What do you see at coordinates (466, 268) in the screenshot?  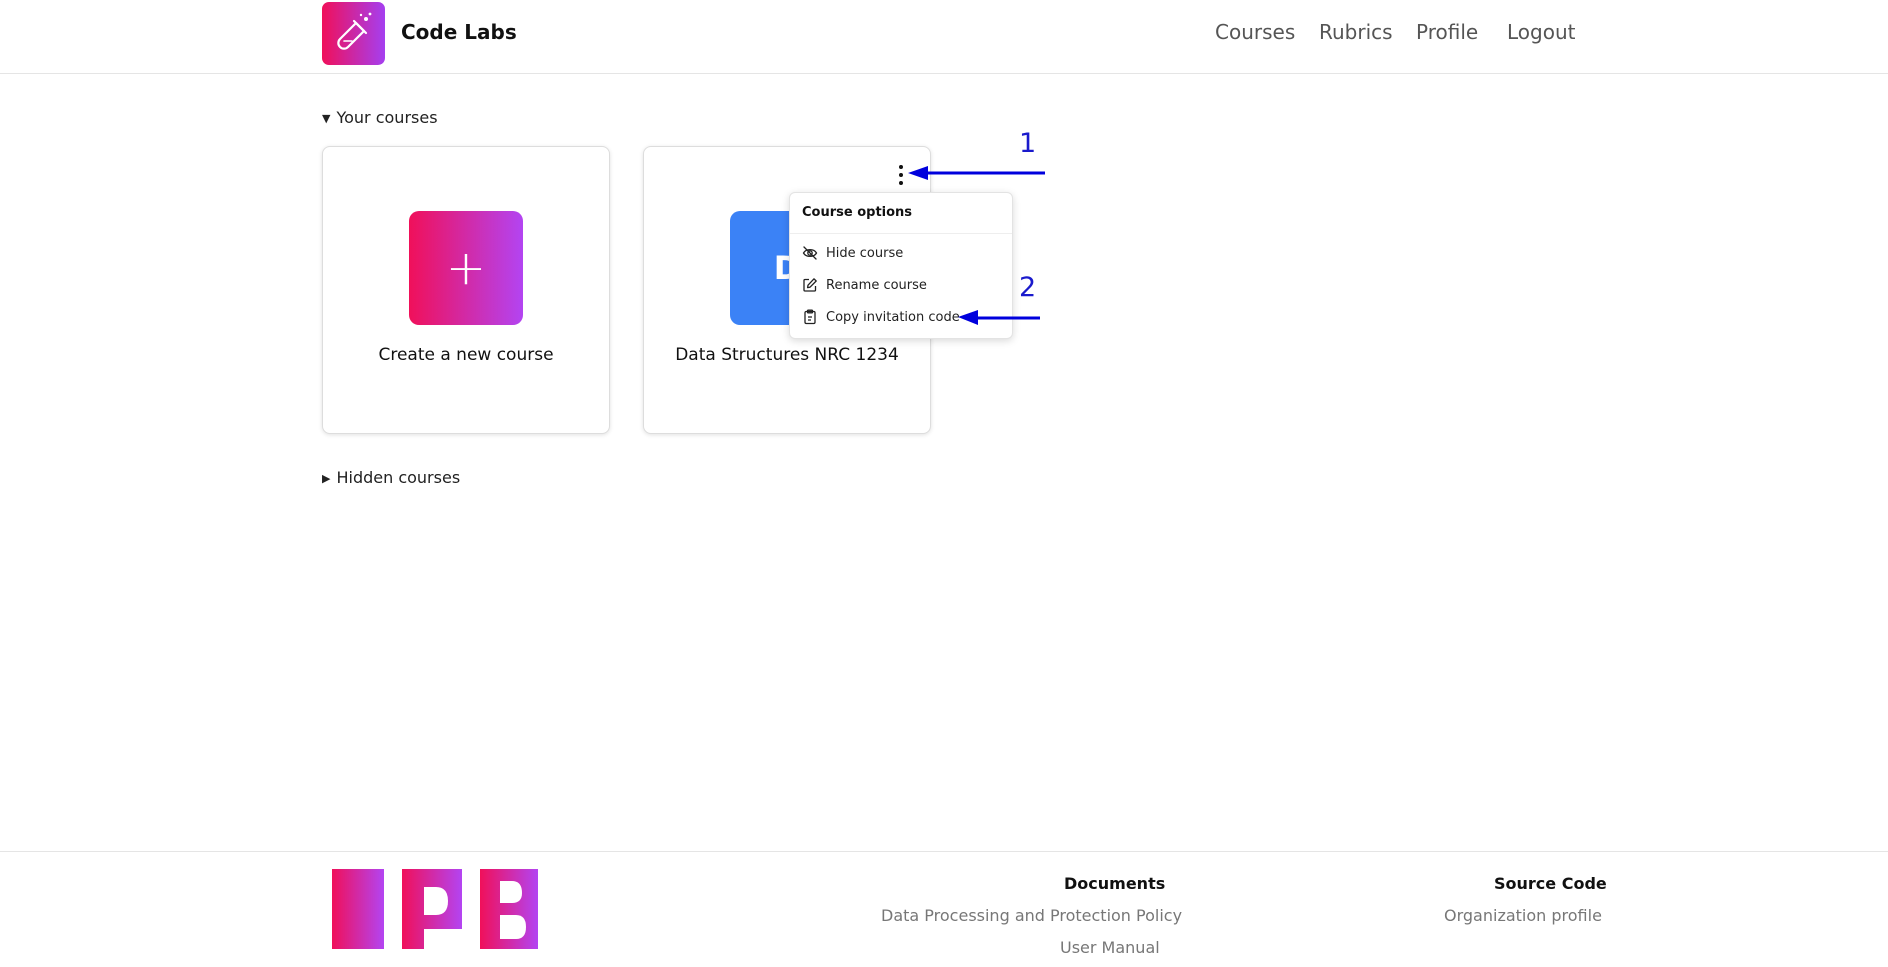 I see `plus-icon: +` at bounding box center [466, 268].